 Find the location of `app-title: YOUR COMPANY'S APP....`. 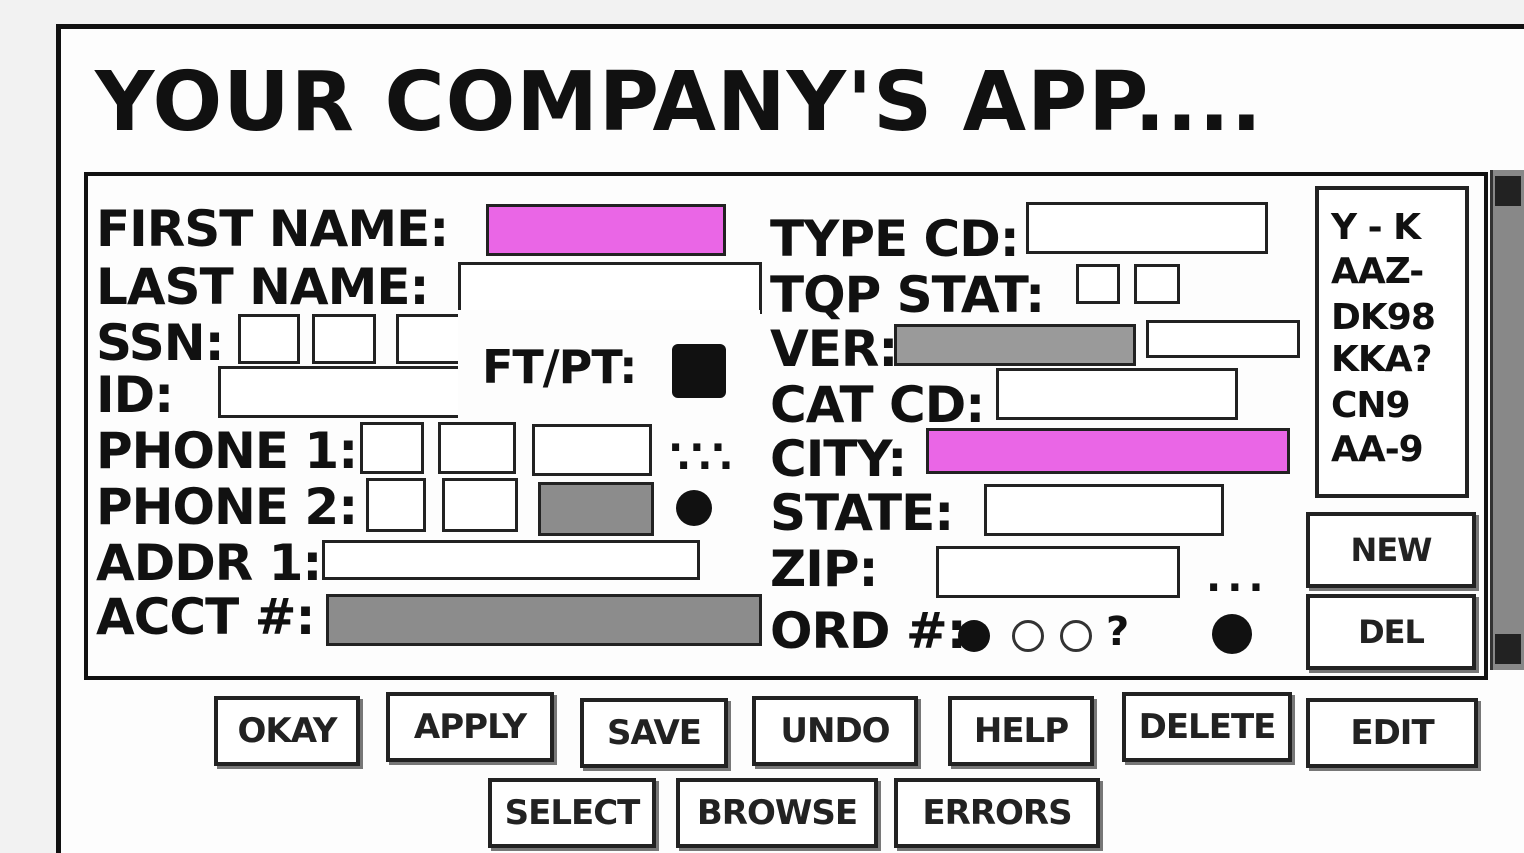

app-title: YOUR COMPANY'S APP.... is located at coordinates (679, 102).